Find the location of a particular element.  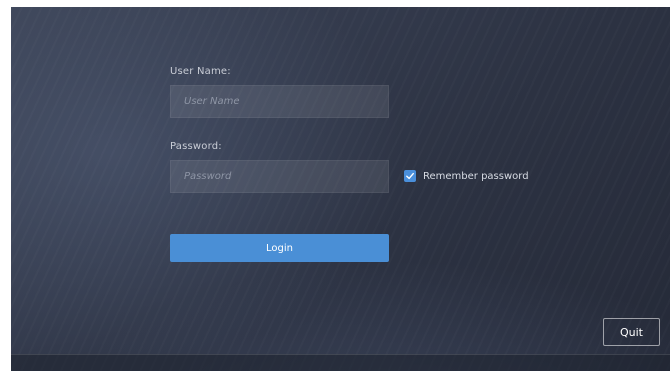

password-input is located at coordinates (279, 176).